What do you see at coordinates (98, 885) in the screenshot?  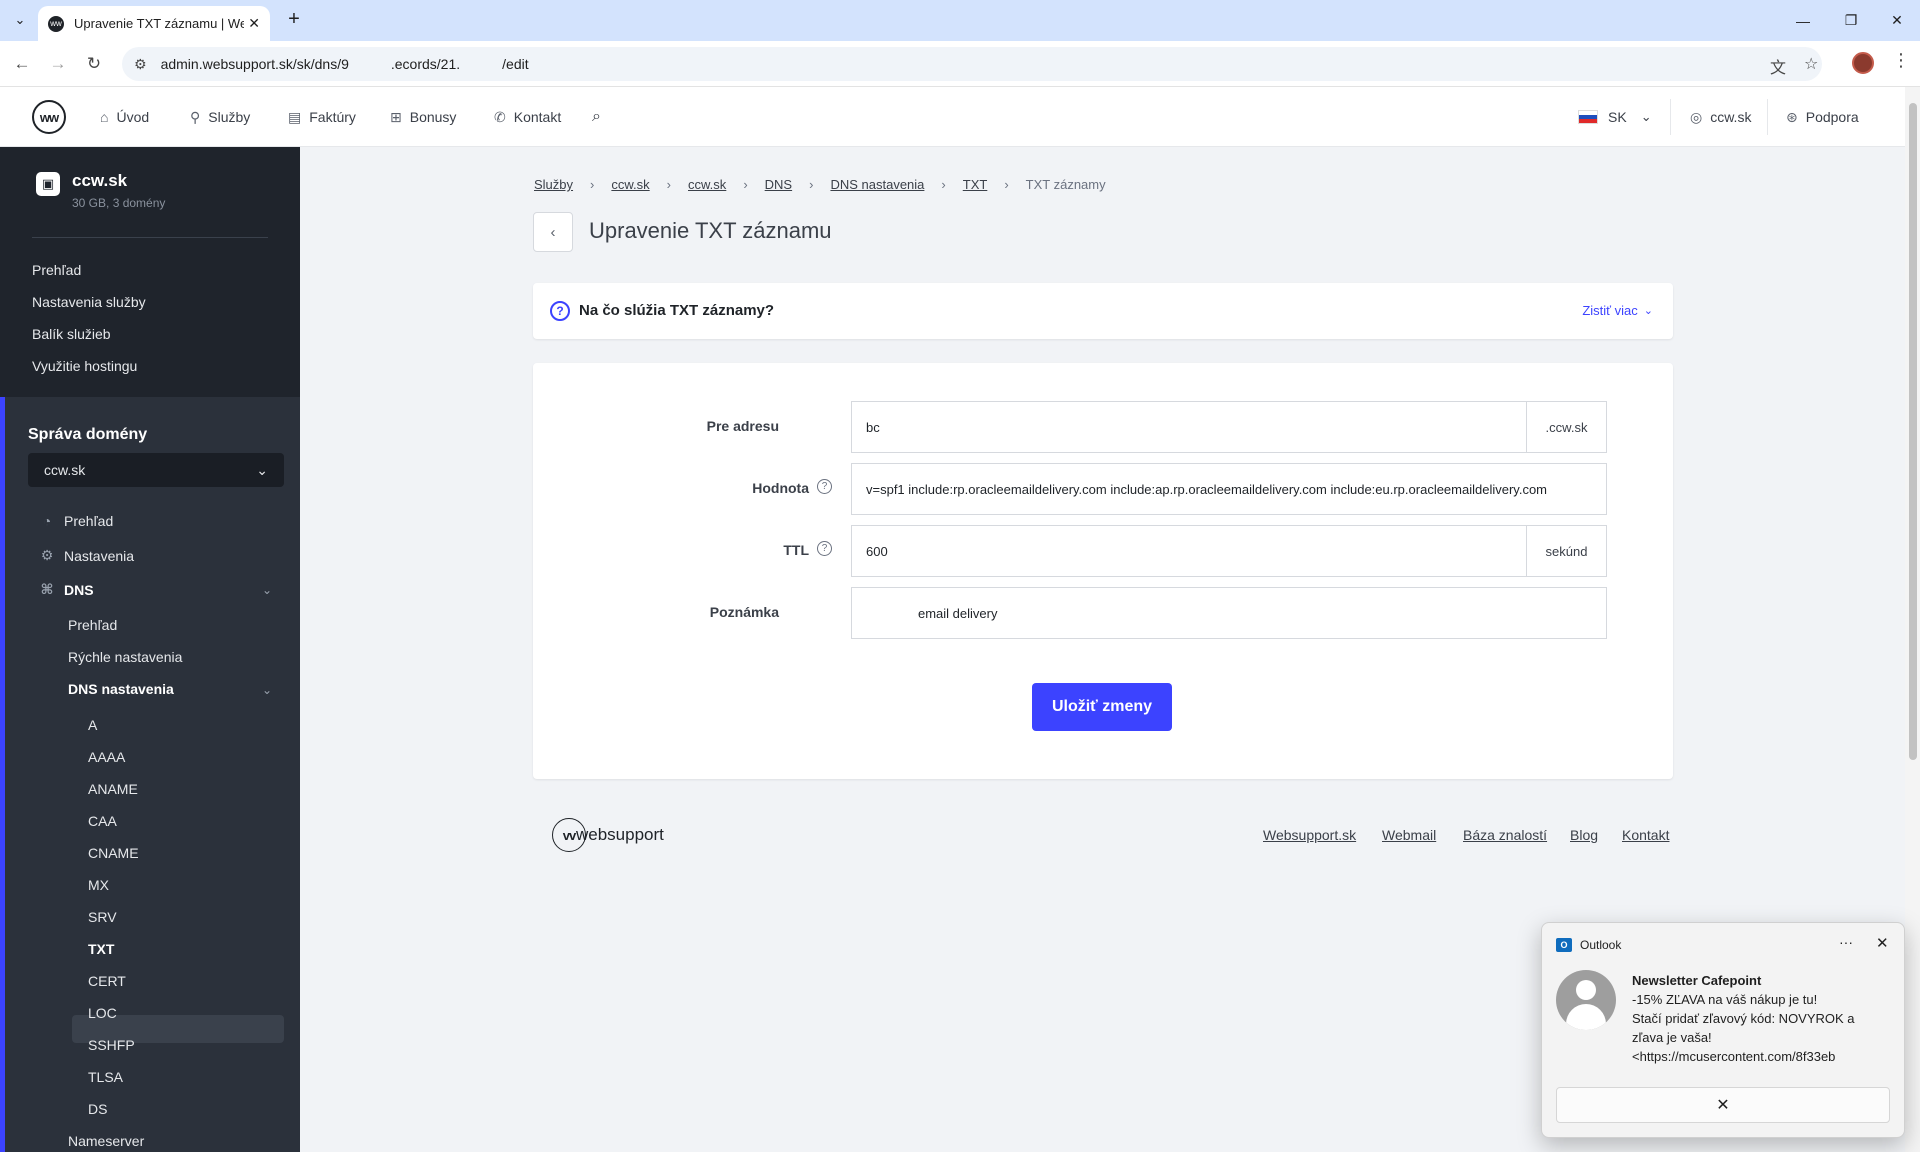 I see `record-type-mx: MX` at bounding box center [98, 885].